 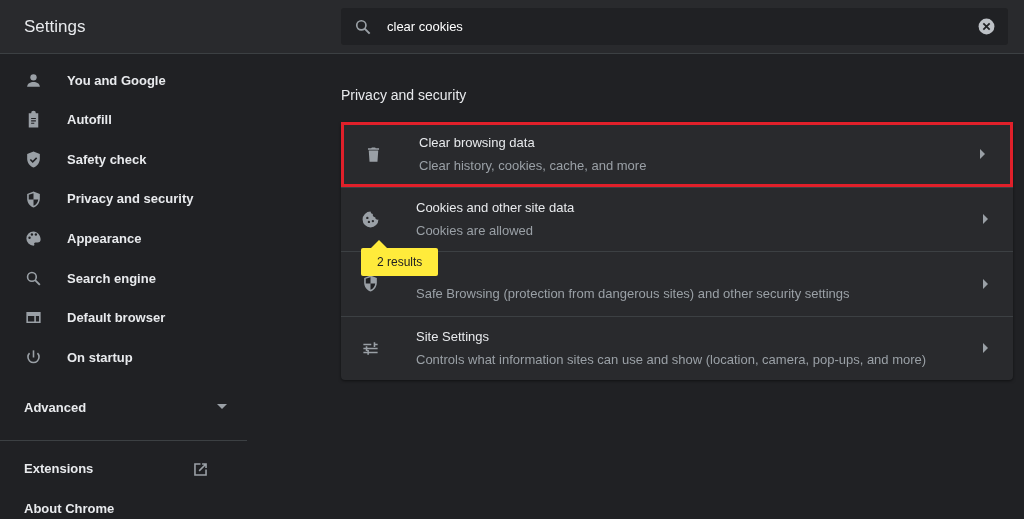 I want to click on sidebar-item: Default browser, so click(x=123, y=318).